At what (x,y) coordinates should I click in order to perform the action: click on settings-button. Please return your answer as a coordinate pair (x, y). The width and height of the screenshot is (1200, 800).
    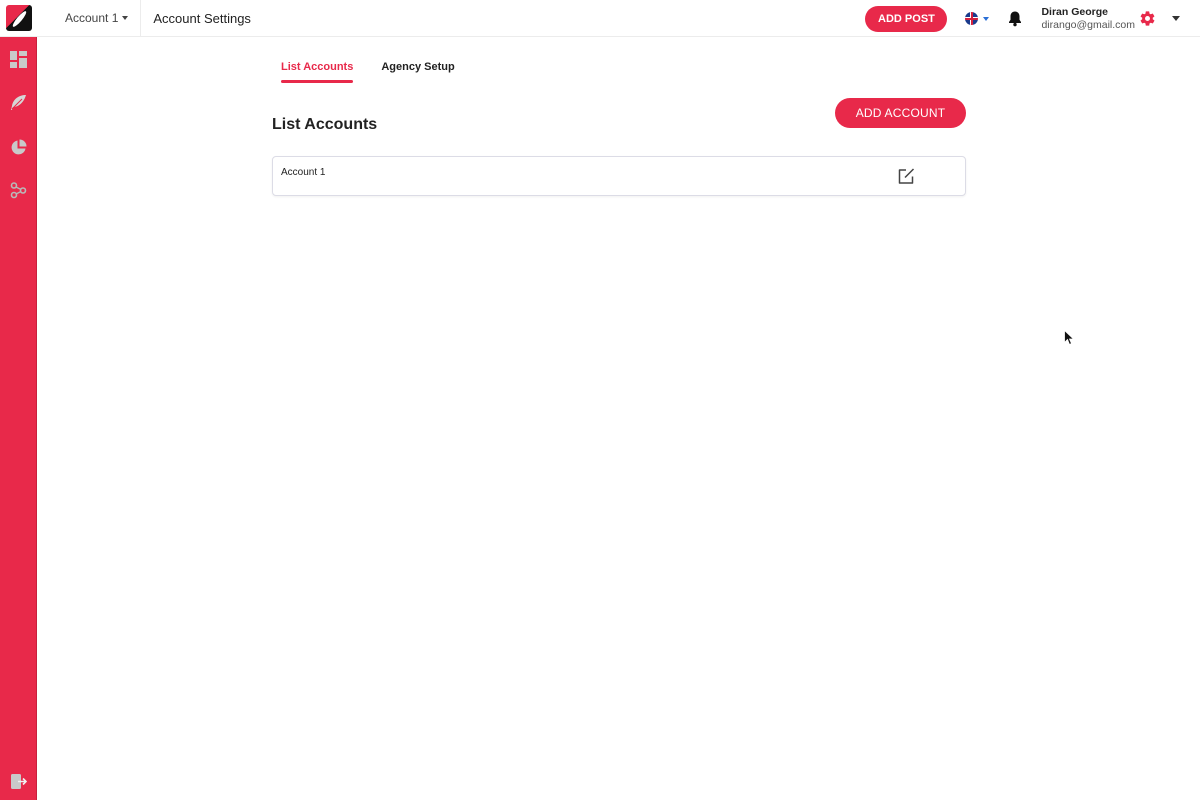
    Looking at the image, I should click on (1147, 18).